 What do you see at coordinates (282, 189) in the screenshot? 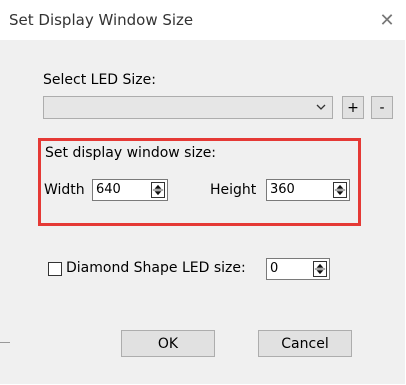
I see `height-value: 360` at bounding box center [282, 189].